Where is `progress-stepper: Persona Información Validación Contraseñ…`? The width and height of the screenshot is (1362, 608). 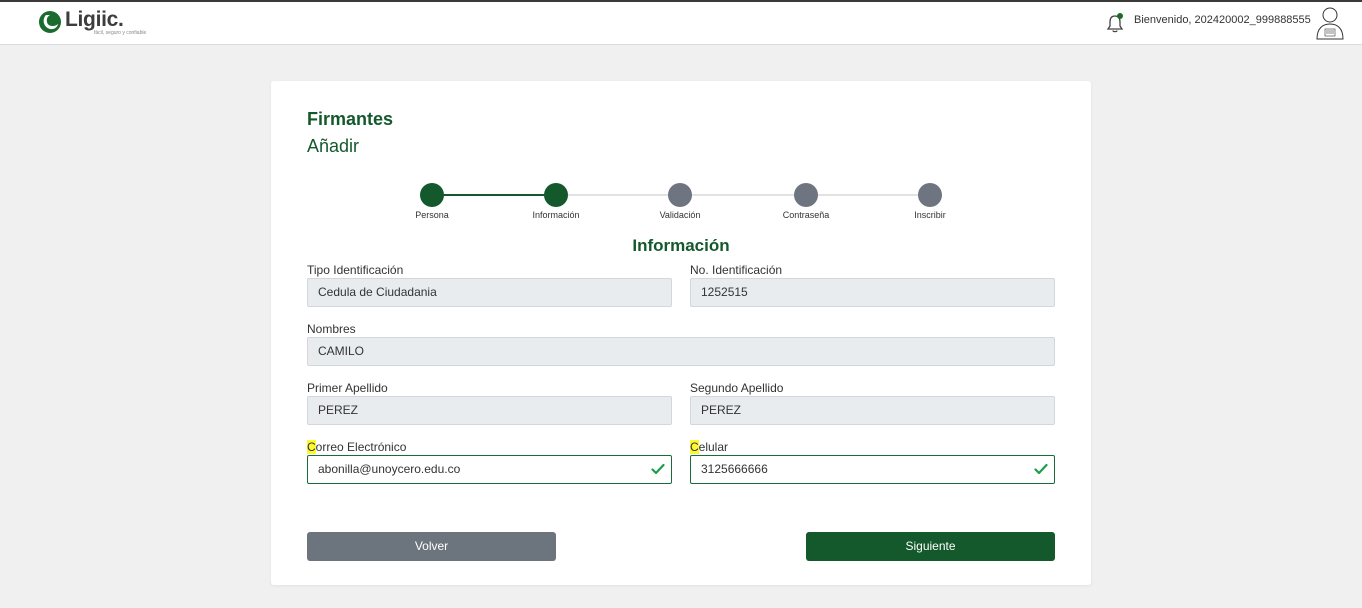
progress-stepper: Persona Información Validación Contraseñ… is located at coordinates (681, 203).